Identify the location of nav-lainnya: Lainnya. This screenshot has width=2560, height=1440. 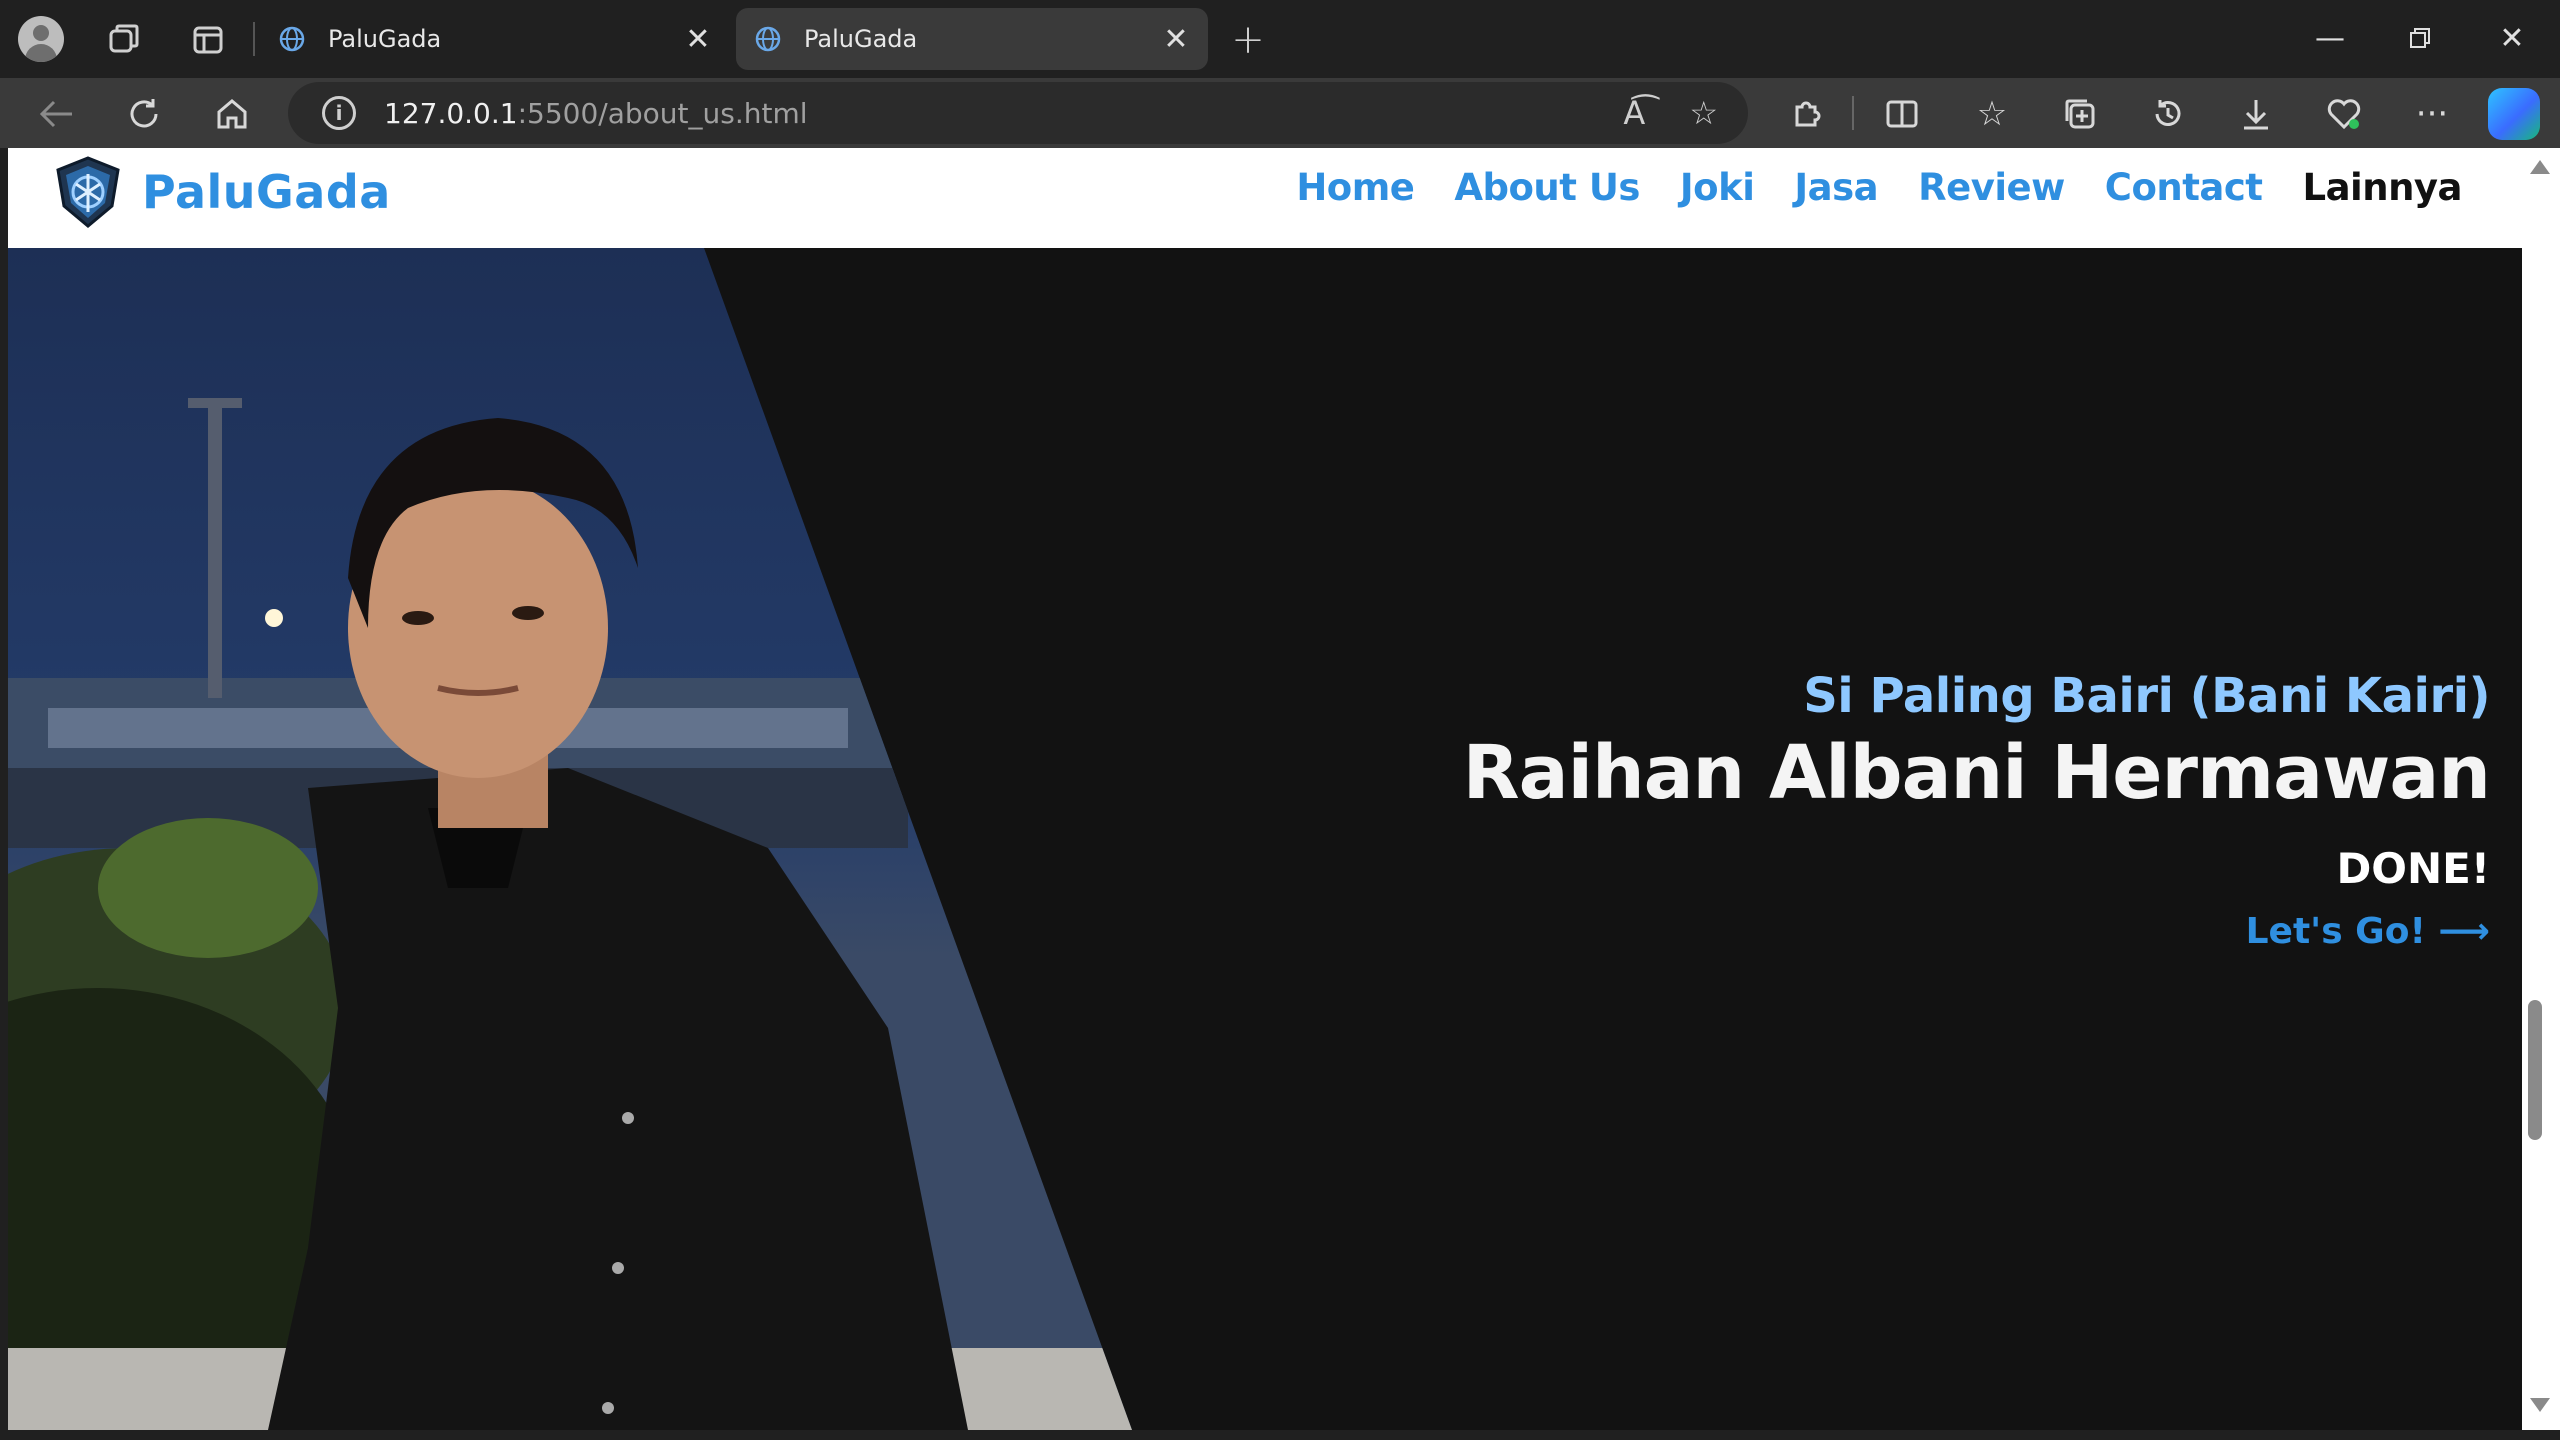
(2383, 187).